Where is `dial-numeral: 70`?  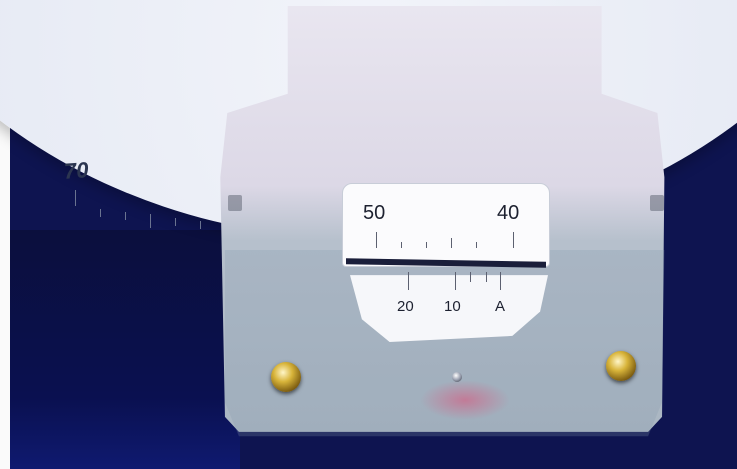 dial-numeral: 70 is located at coordinates (76, 170).